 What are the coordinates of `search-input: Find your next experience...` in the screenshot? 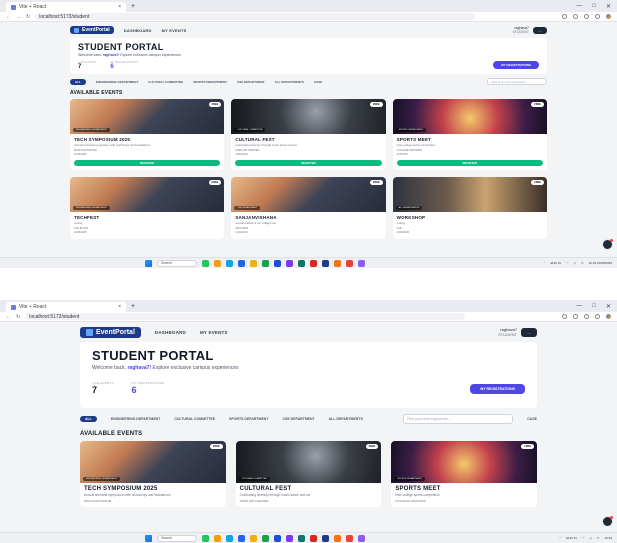 It's located at (458, 419).